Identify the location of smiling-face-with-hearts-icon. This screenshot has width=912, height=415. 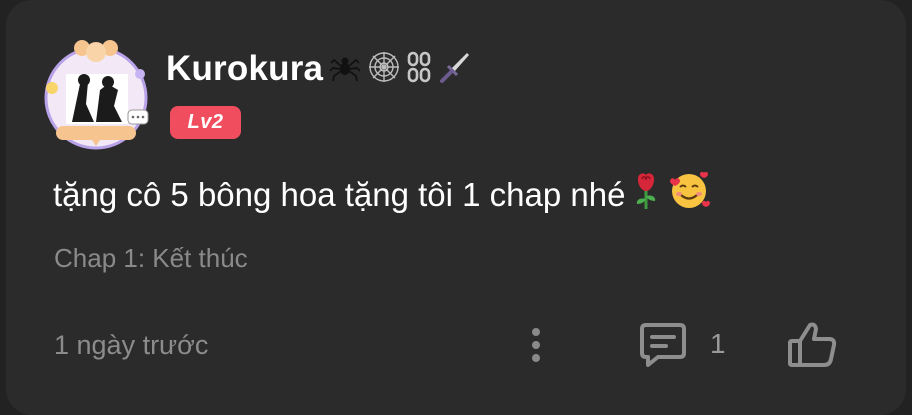
(689, 195).